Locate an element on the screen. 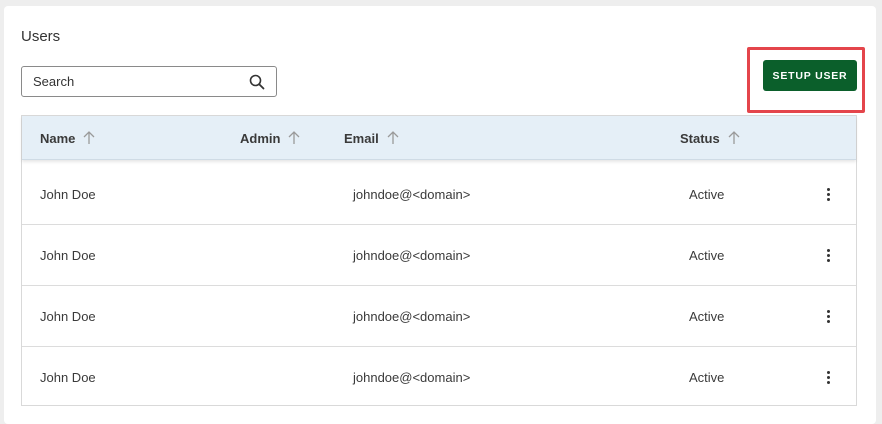  column-header-admin: Admin is located at coordinates (270, 138).